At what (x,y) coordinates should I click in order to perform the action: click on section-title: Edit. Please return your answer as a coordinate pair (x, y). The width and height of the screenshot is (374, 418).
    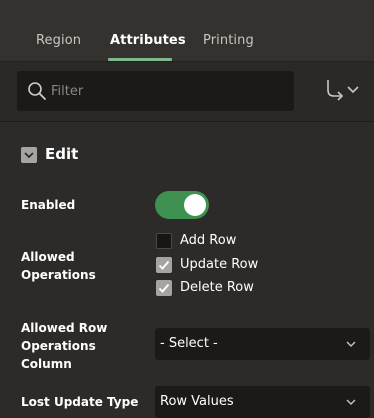
    Looking at the image, I should click on (62, 154).